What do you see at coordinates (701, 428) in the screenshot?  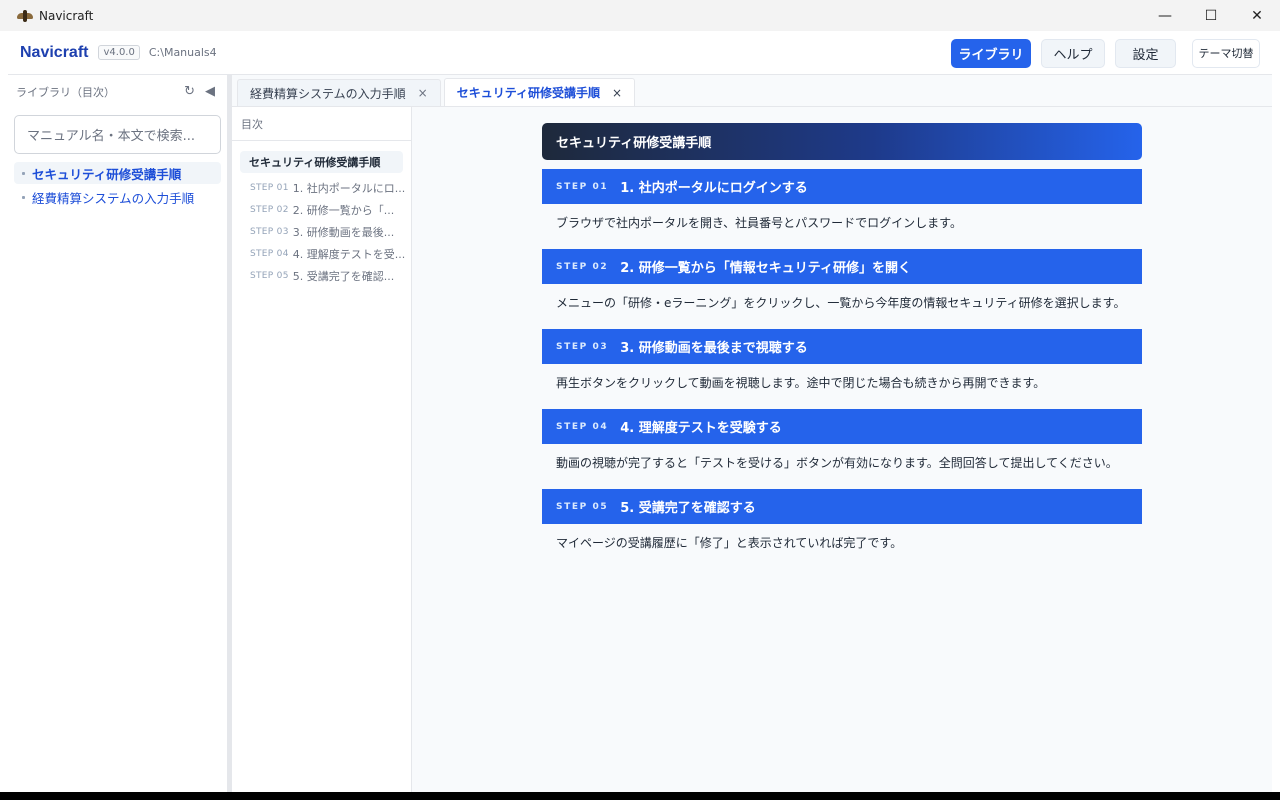 I see `step-title: 4. 理解度テストを受験する` at bounding box center [701, 428].